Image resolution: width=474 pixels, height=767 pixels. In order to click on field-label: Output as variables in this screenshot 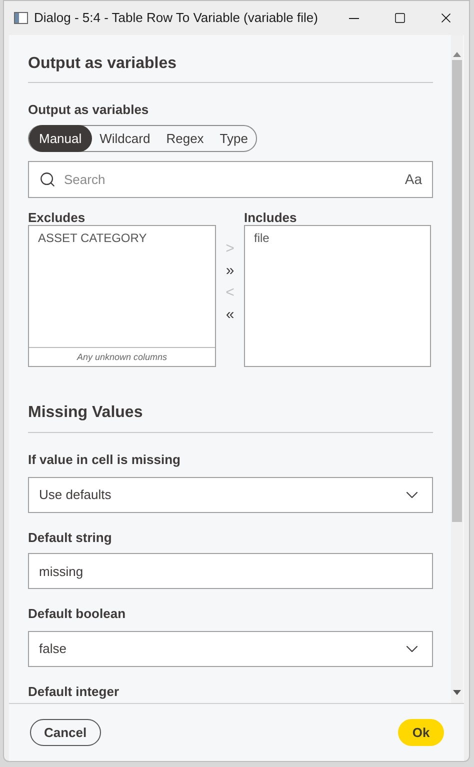, I will do `click(89, 110)`.